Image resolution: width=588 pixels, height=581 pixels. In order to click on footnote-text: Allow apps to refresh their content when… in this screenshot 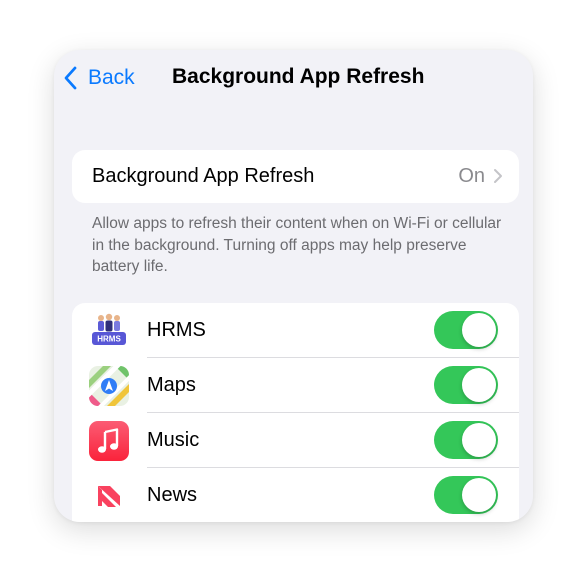, I will do `click(297, 245)`.